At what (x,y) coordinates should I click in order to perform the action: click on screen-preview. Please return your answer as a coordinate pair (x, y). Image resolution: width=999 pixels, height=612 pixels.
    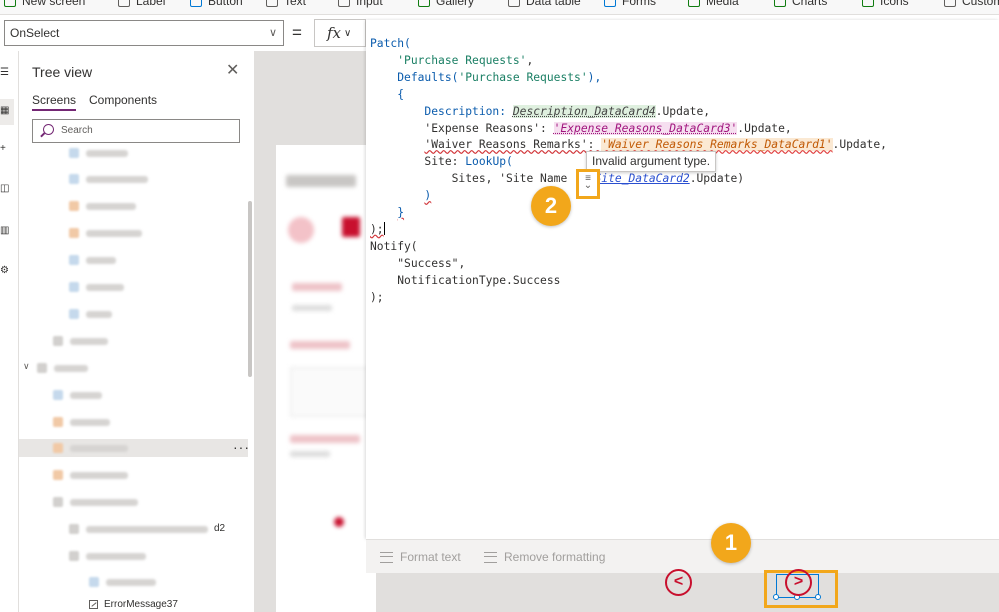
    Looking at the image, I should click on (326, 378).